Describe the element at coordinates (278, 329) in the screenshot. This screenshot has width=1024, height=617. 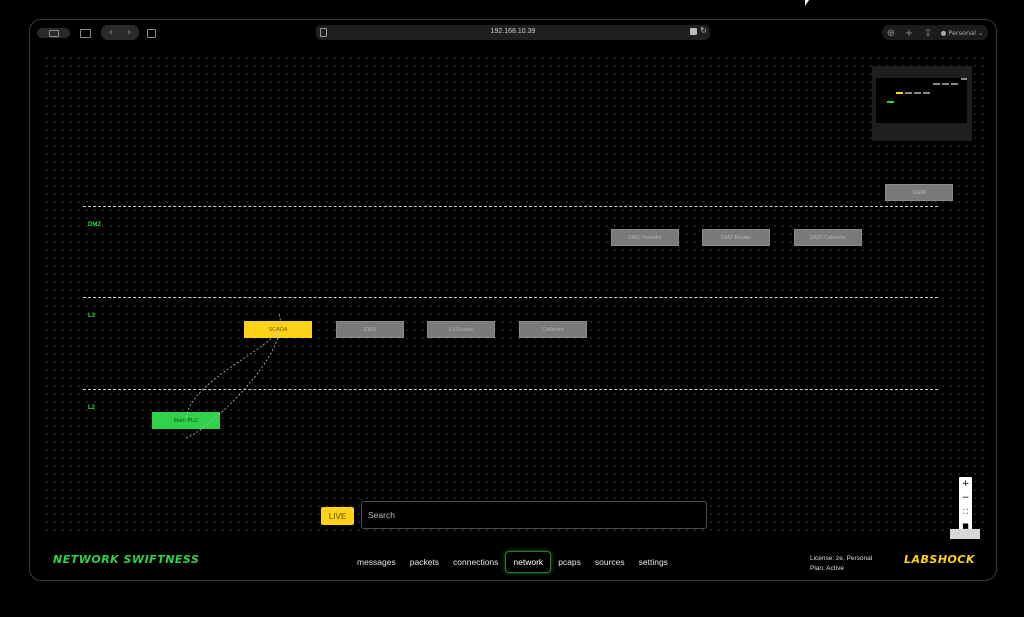
I see `node-scada: SCADA` at that location.